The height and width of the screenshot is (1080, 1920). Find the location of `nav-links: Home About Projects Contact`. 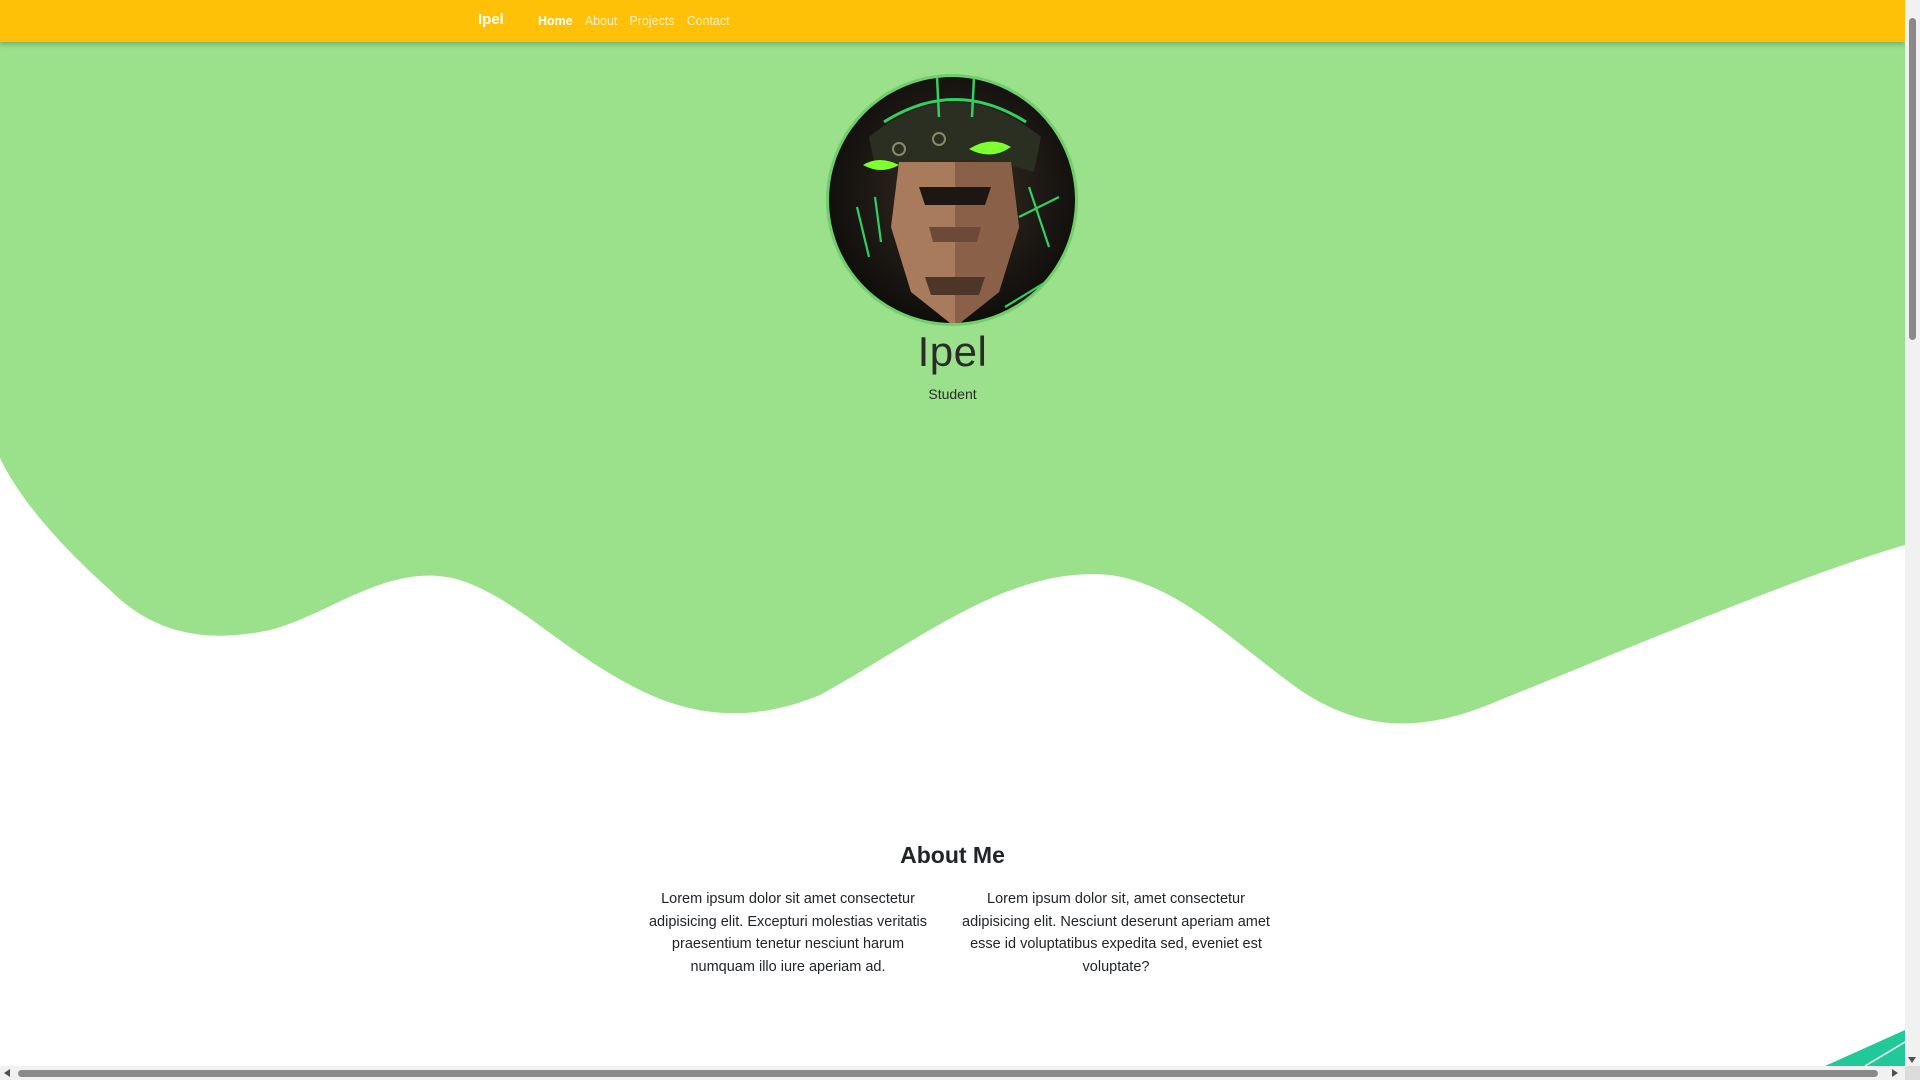

nav-links: Home About Projects Contact is located at coordinates (634, 21).